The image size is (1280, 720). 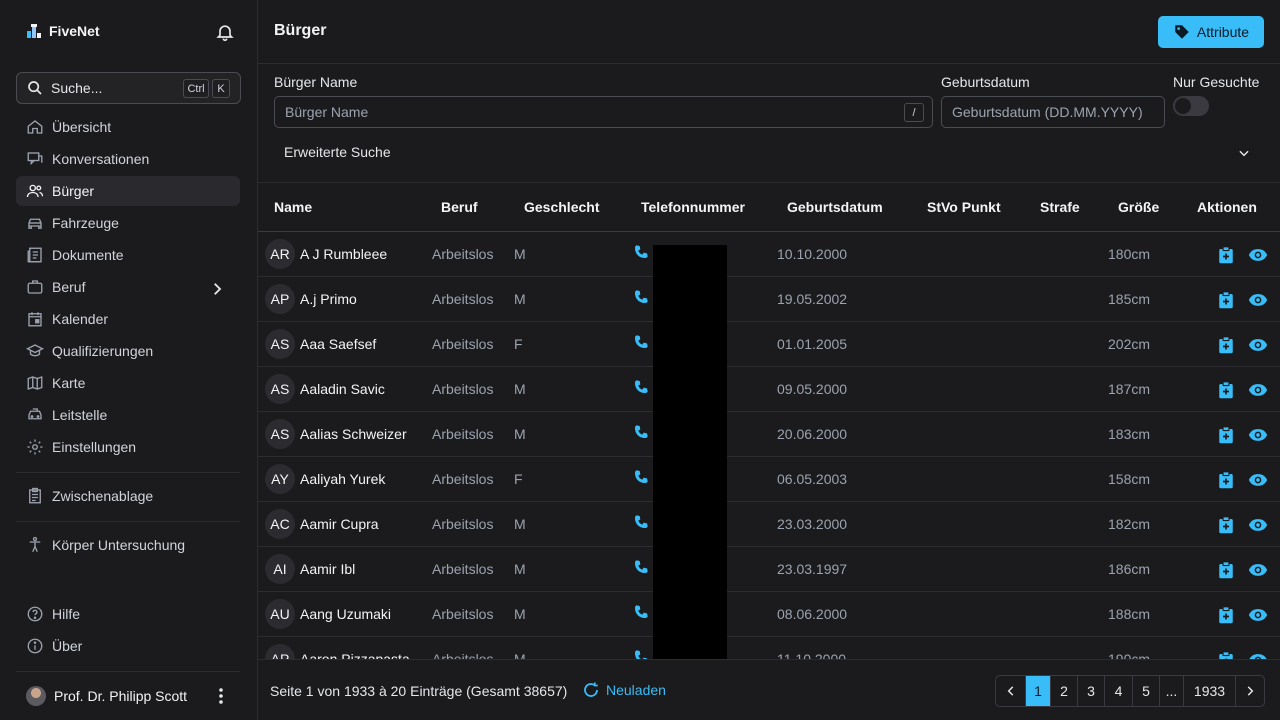 What do you see at coordinates (221, 696) in the screenshot?
I see `more-vertical-icon` at bounding box center [221, 696].